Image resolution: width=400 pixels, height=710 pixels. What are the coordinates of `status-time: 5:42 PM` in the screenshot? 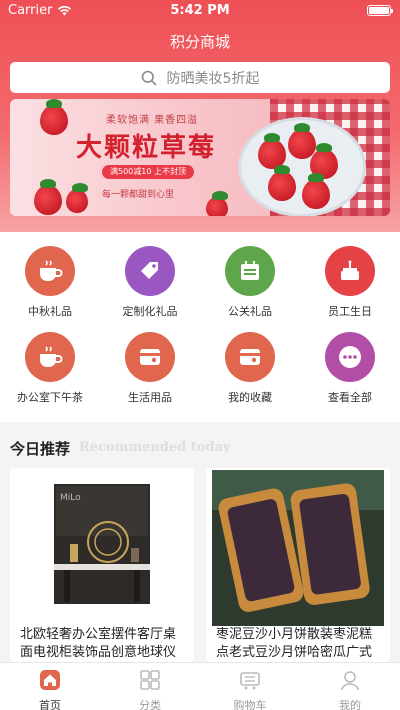 It's located at (200, 10).